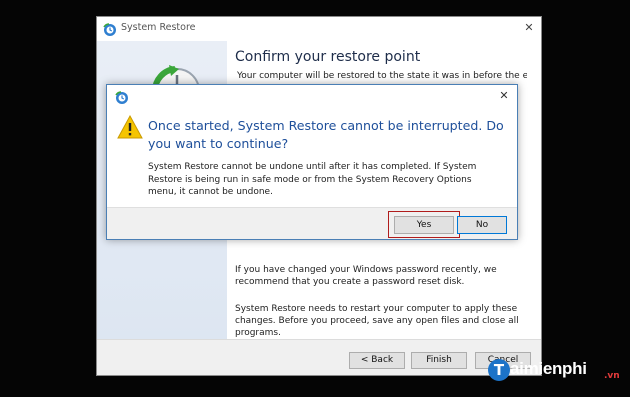 The image size is (630, 397). Describe the element at coordinates (158, 27) in the screenshot. I see `window-title: System Restore` at that location.